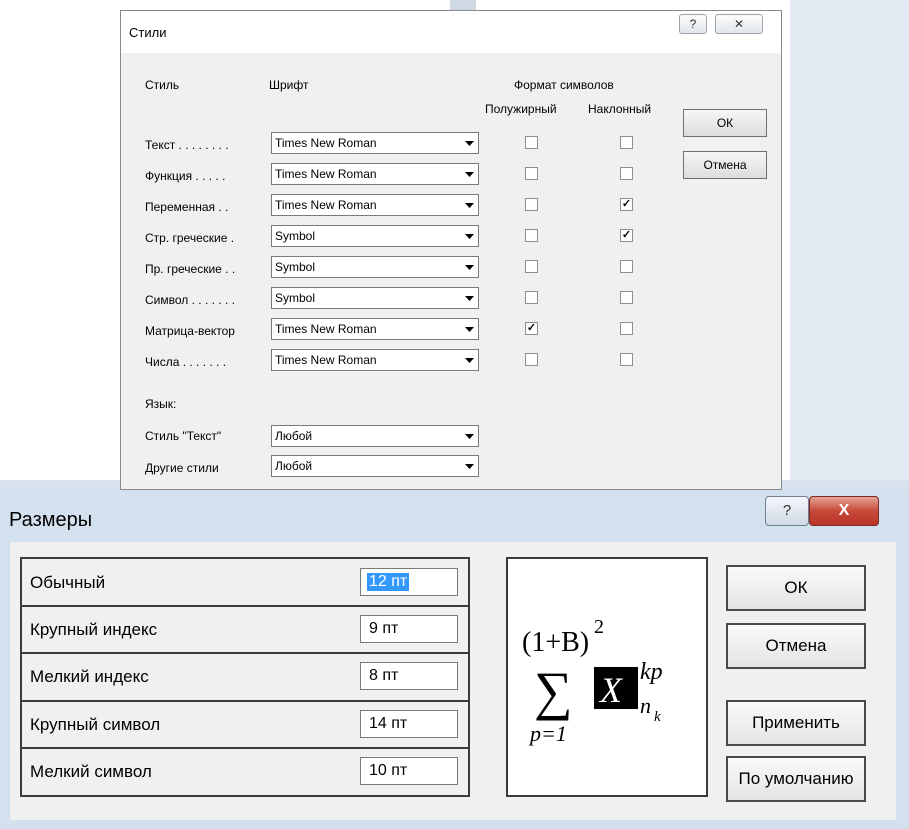 This screenshot has height=829, width=909. I want to click on size-input-value: 14 пт, so click(388, 723).